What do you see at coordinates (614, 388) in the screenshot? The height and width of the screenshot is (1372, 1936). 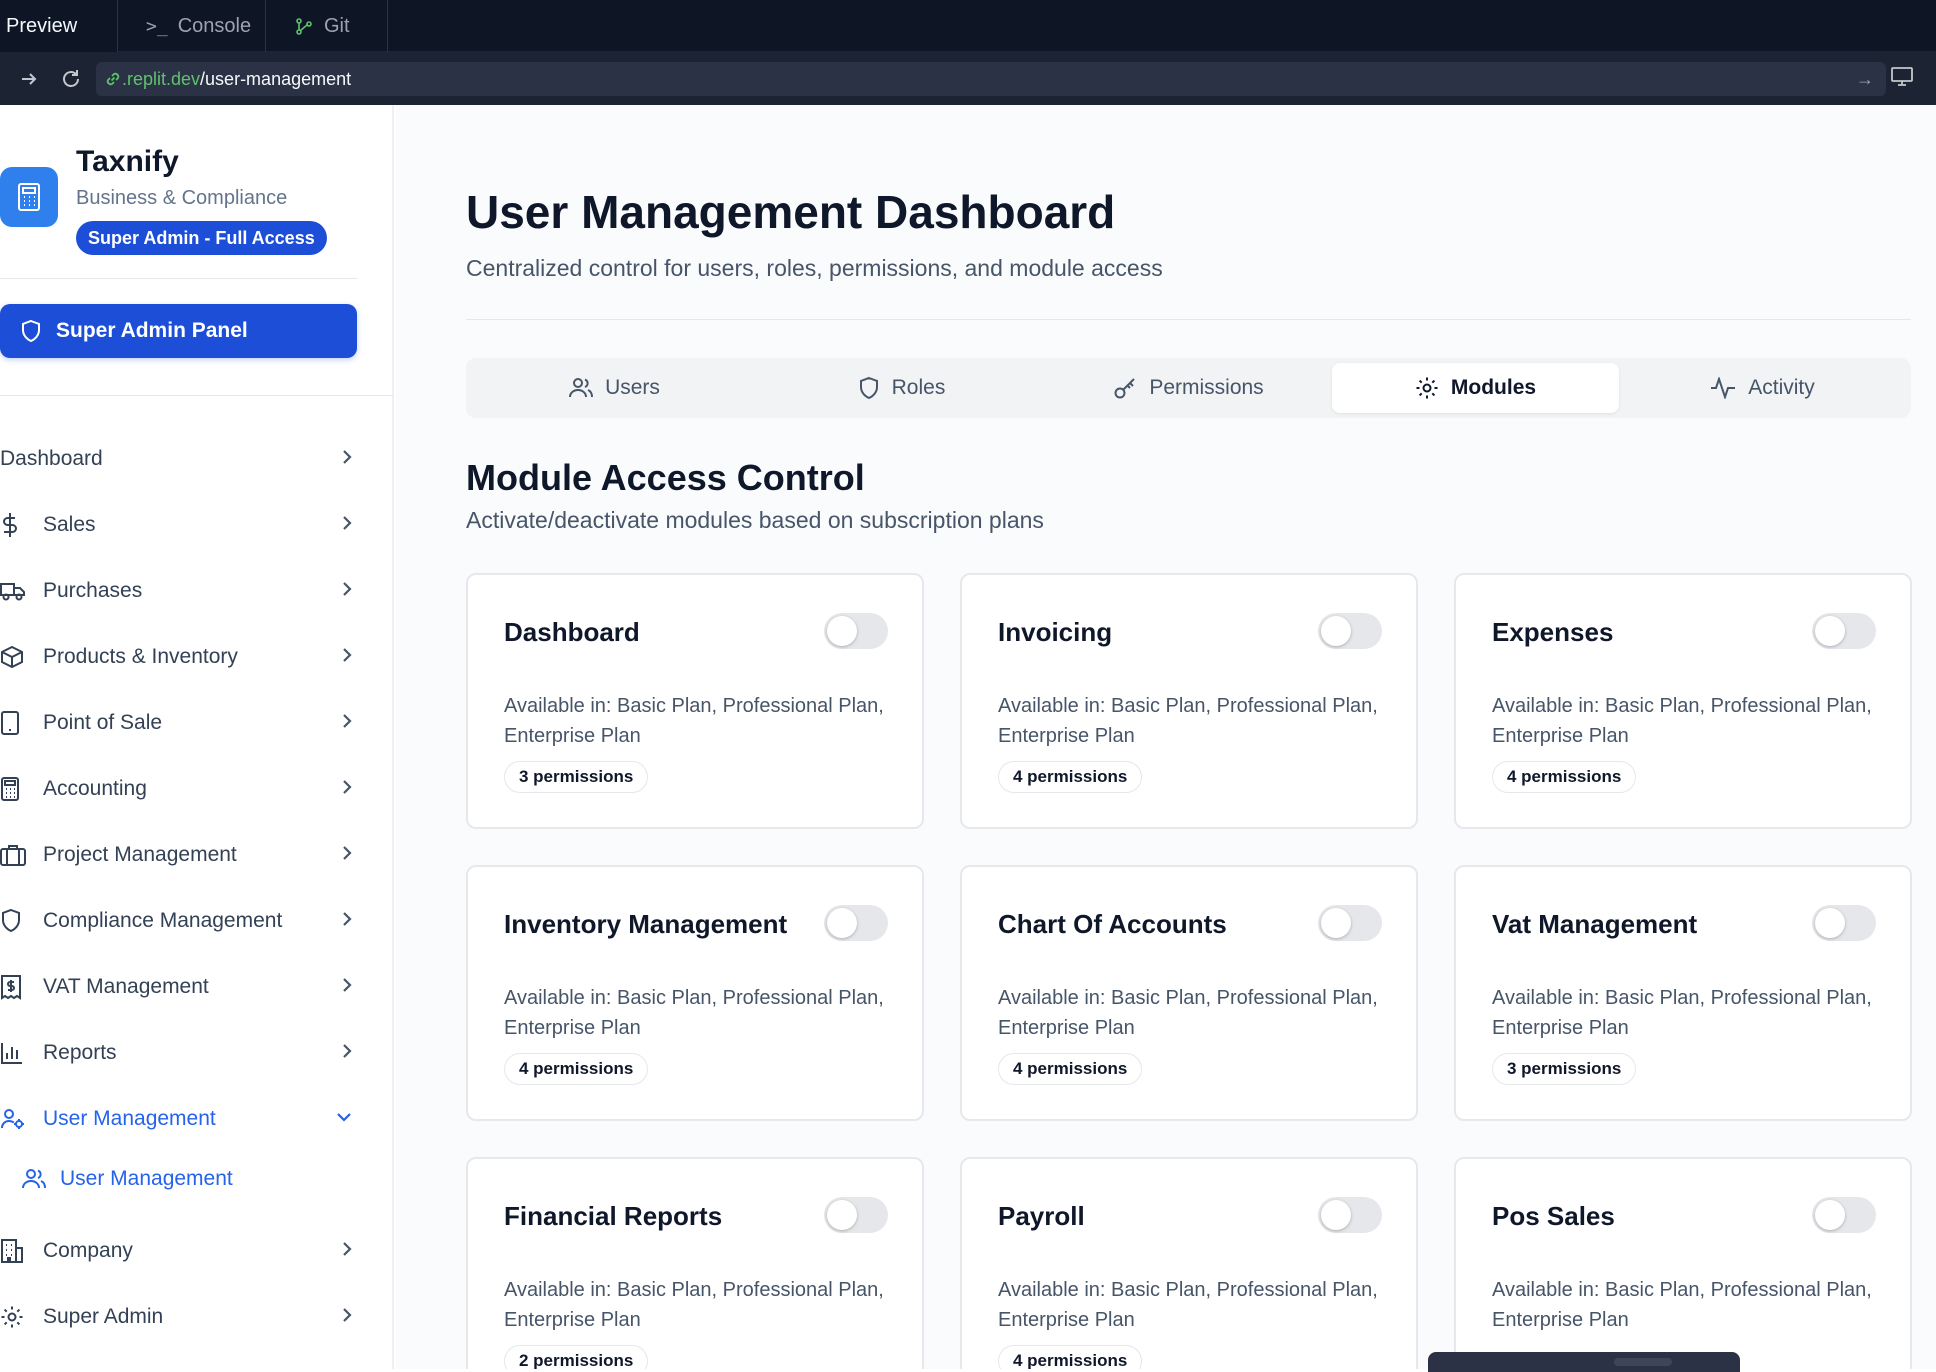 I see `tab-users: Users` at bounding box center [614, 388].